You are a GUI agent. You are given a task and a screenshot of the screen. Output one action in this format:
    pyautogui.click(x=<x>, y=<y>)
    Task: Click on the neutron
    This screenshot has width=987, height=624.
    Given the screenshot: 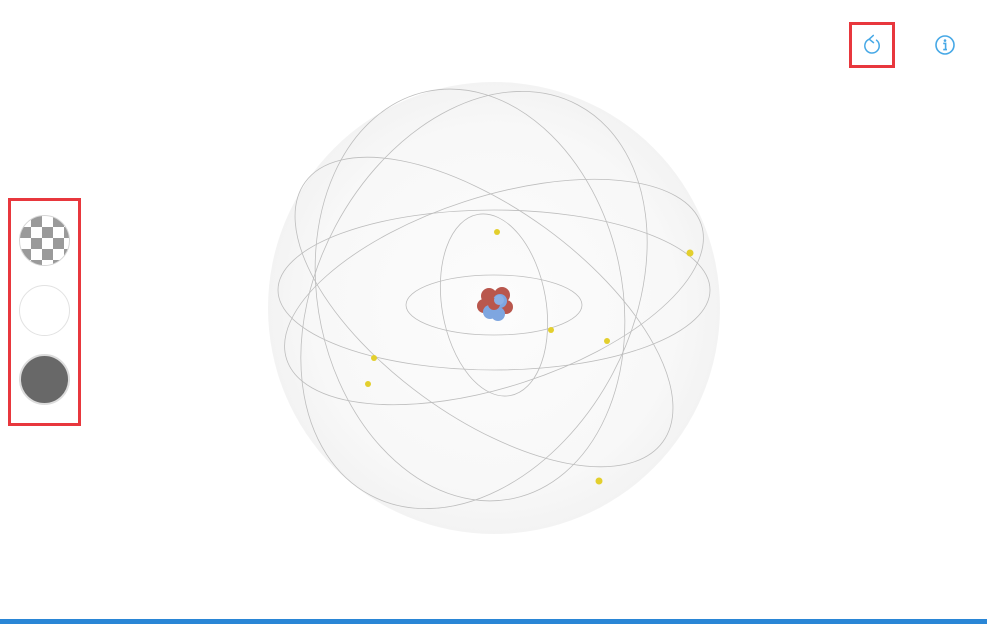 What is the action you would take?
    pyautogui.click(x=499, y=300)
    